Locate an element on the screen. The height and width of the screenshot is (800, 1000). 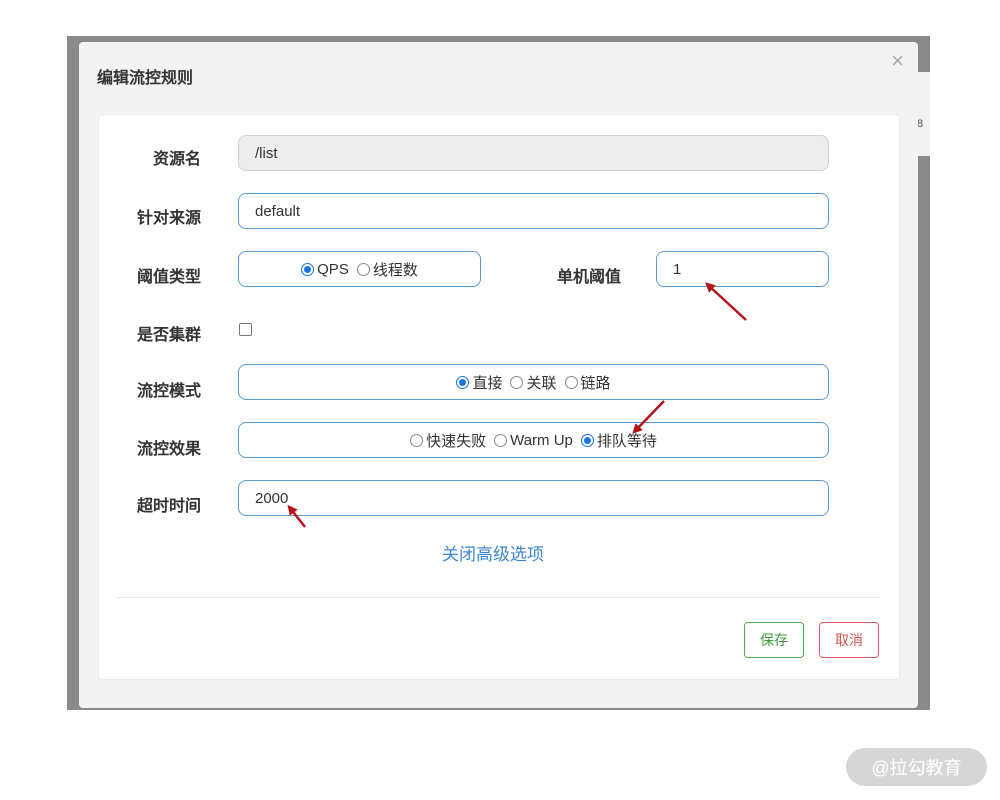
arrow-to-threshold is located at coordinates (726, 301).